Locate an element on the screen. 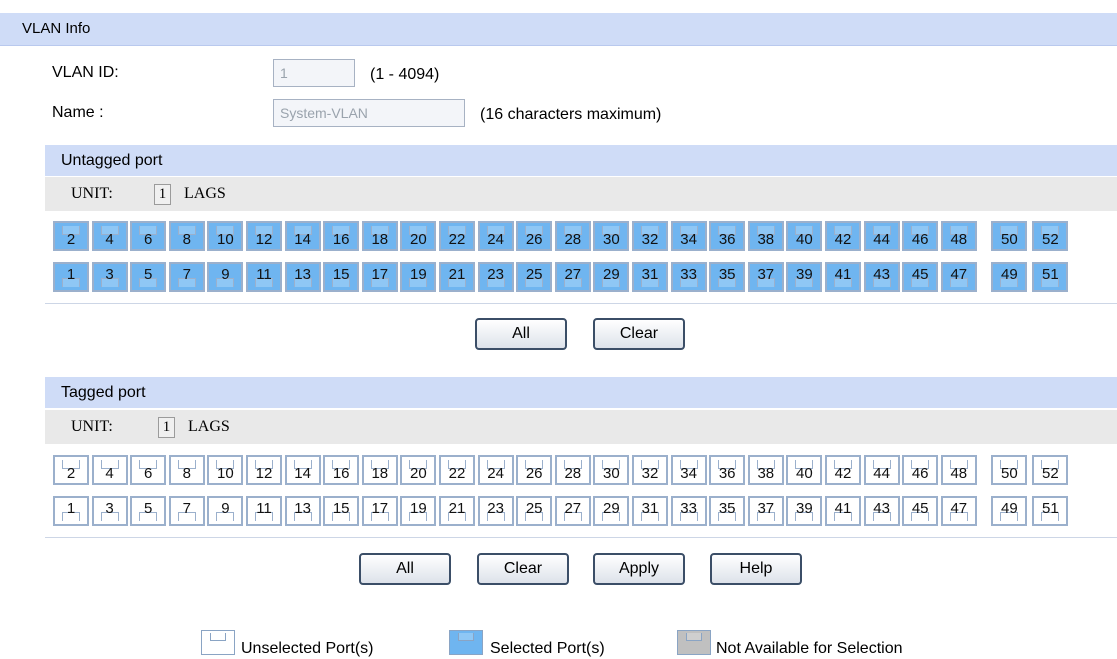 The image size is (1117, 659). untagged-port-29: 29 is located at coordinates (611, 277).